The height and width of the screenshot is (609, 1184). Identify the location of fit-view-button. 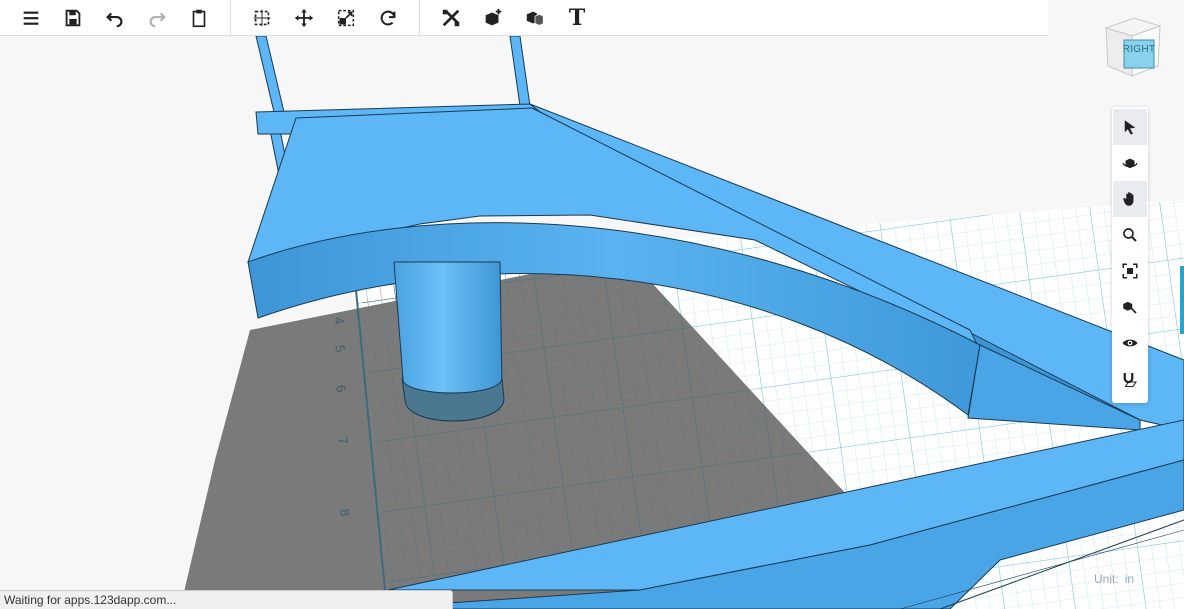
(1130, 271).